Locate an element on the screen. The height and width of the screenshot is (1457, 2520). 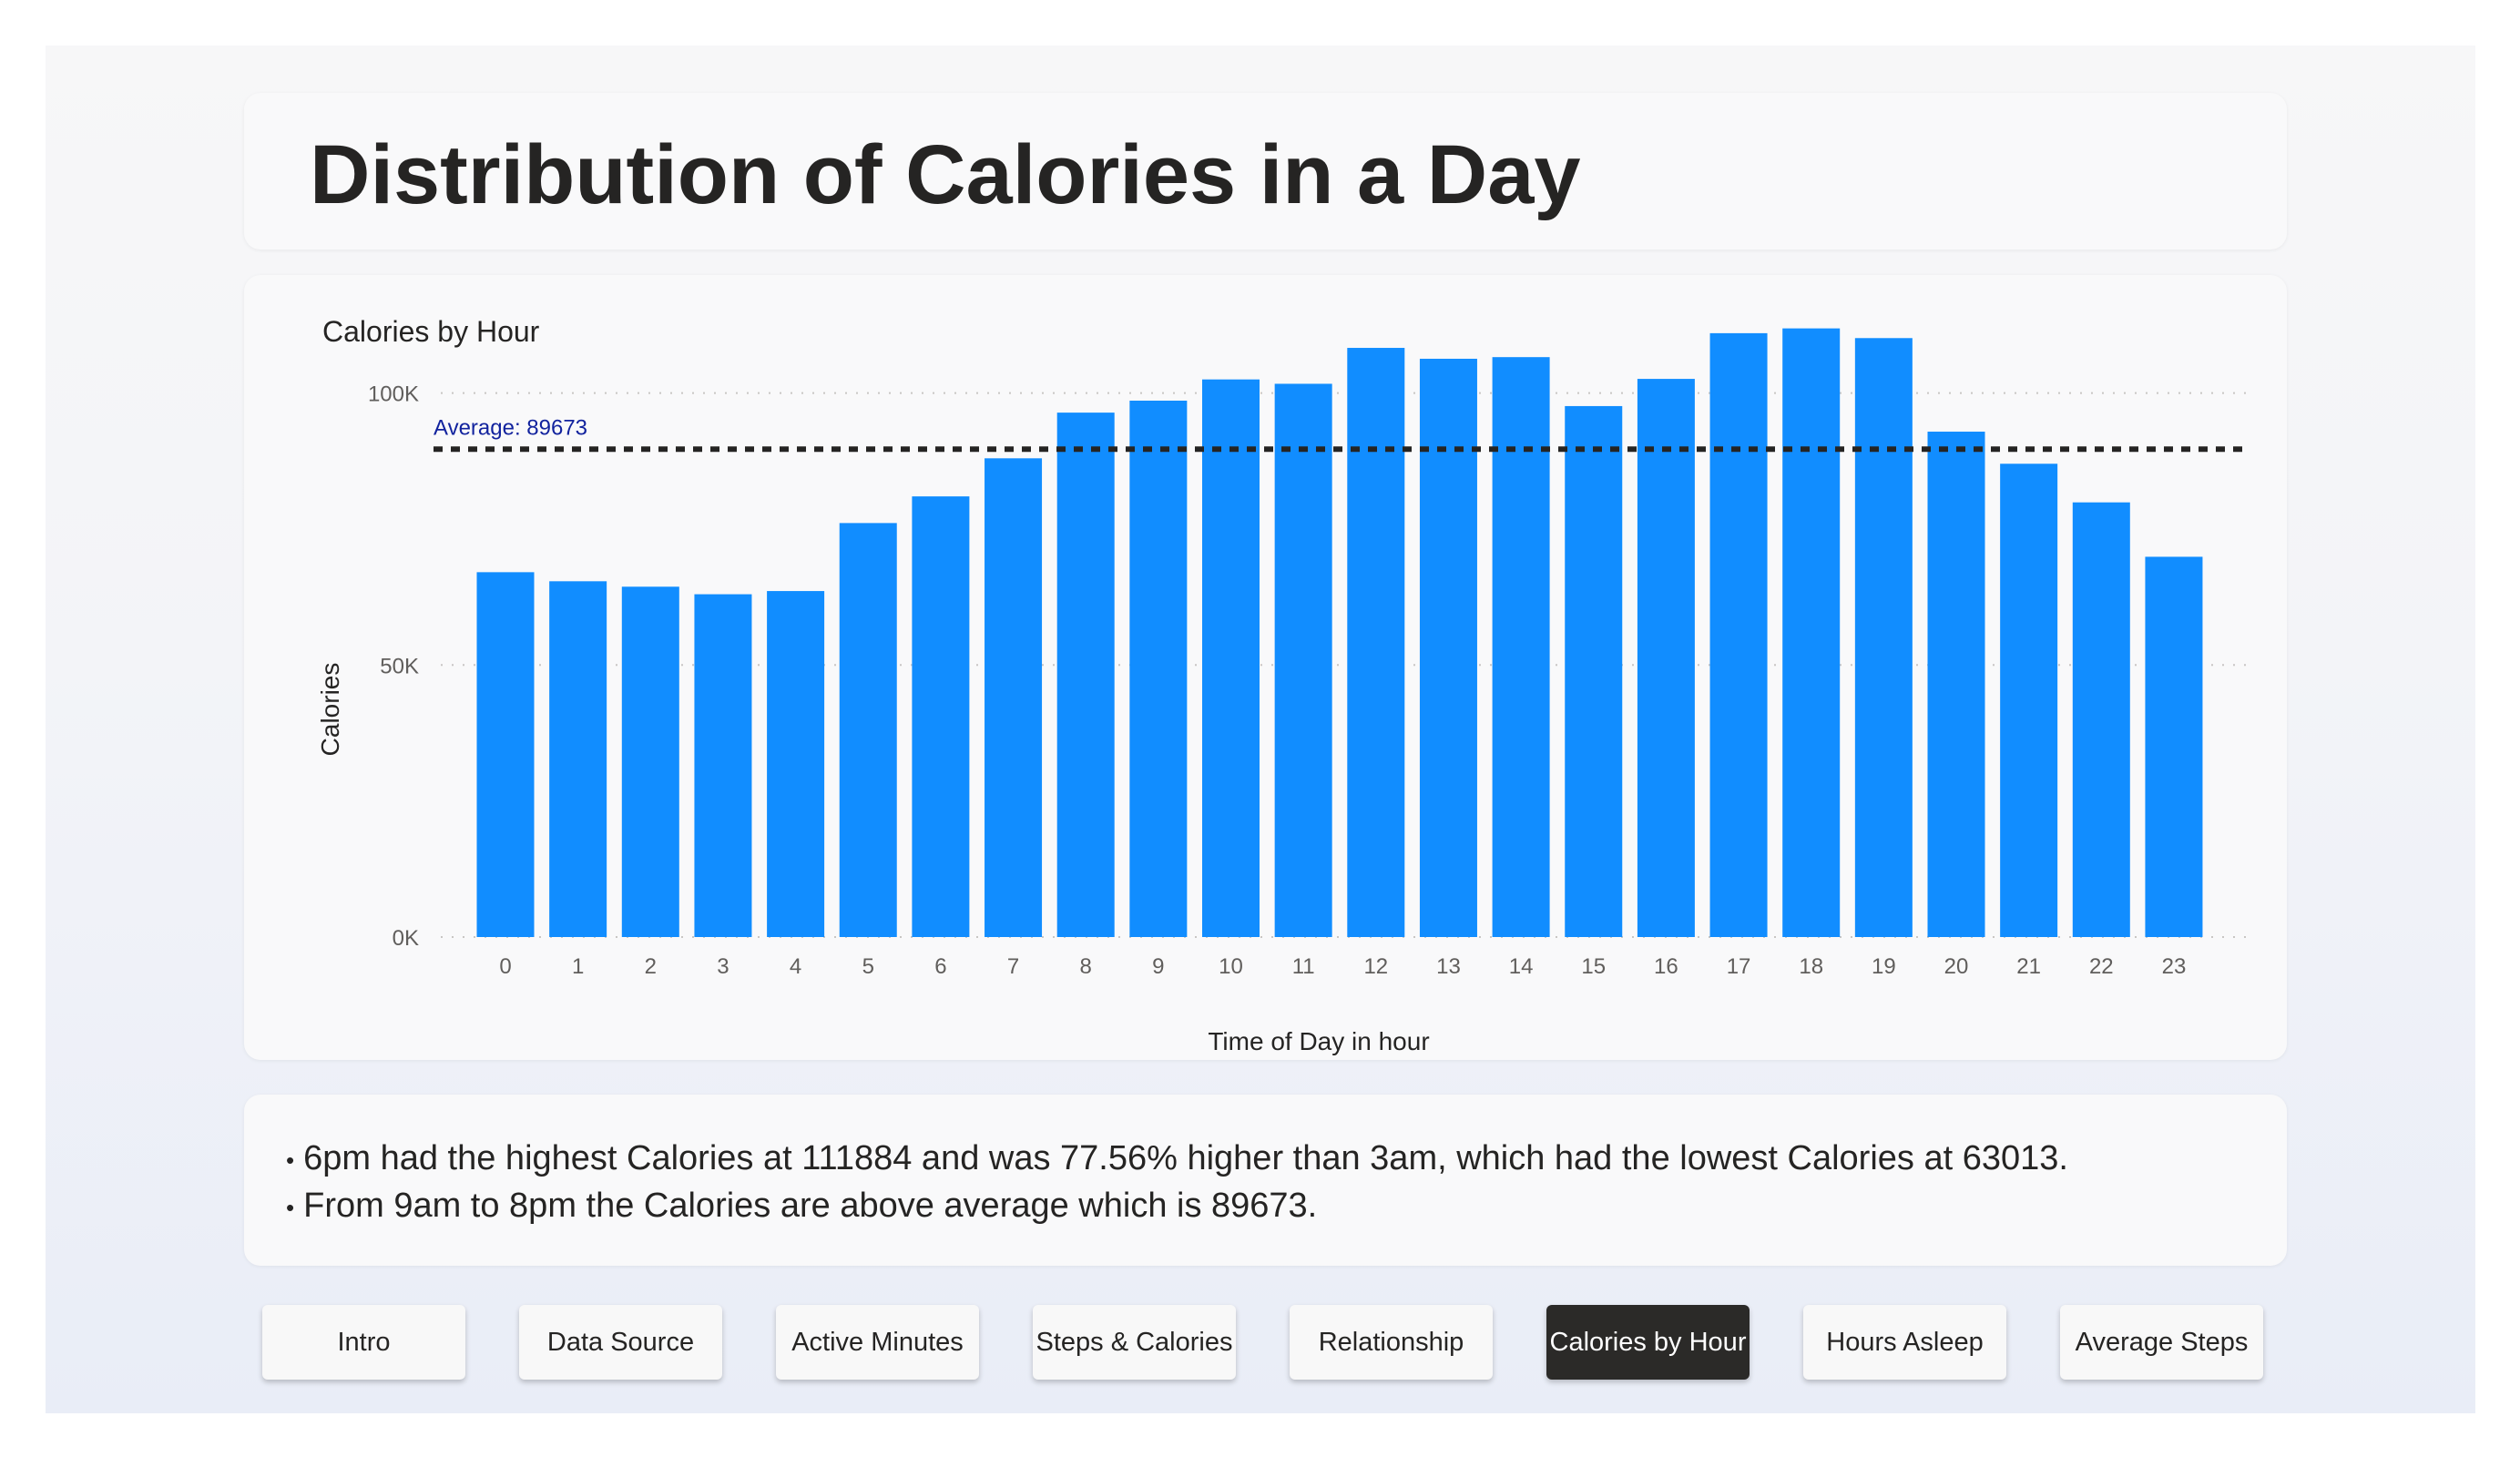
x-tick-label: 20 is located at coordinates (1956, 966).